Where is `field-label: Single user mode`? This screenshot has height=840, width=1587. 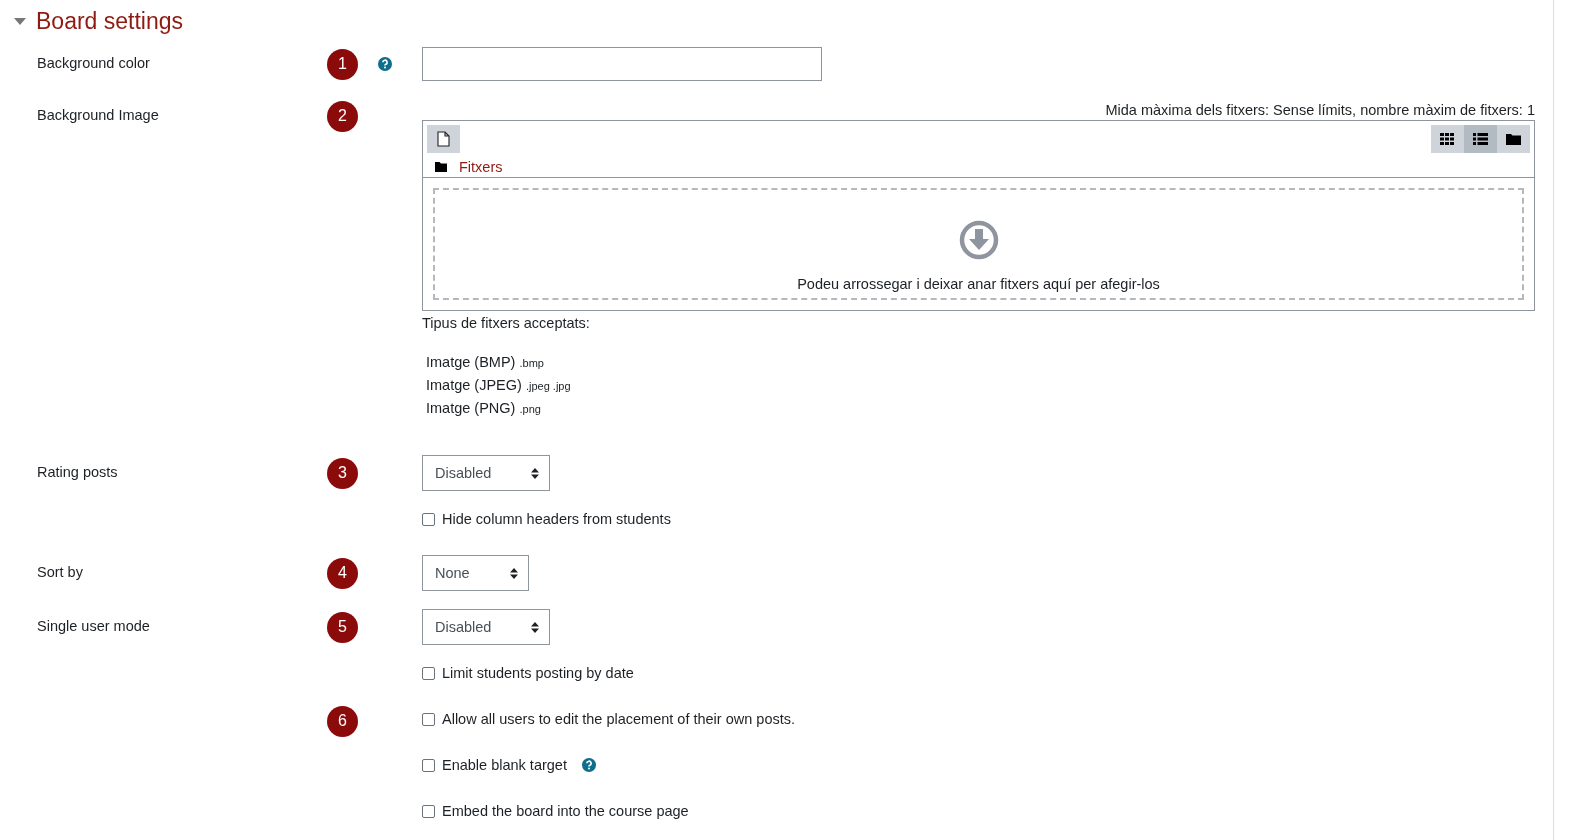
field-label: Single user mode is located at coordinates (93, 626).